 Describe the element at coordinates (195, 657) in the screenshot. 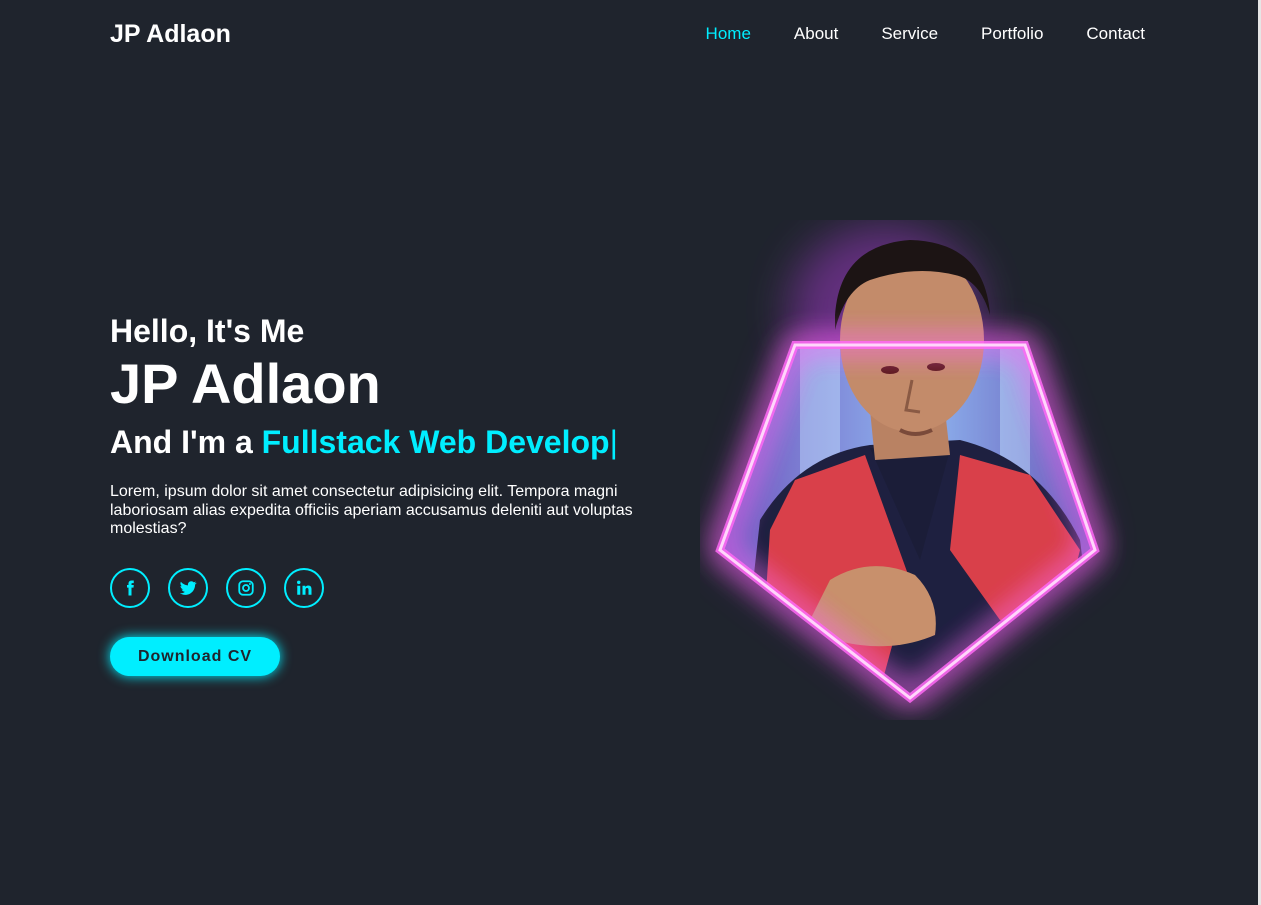

I see `download-cv-button: Download CV` at that location.